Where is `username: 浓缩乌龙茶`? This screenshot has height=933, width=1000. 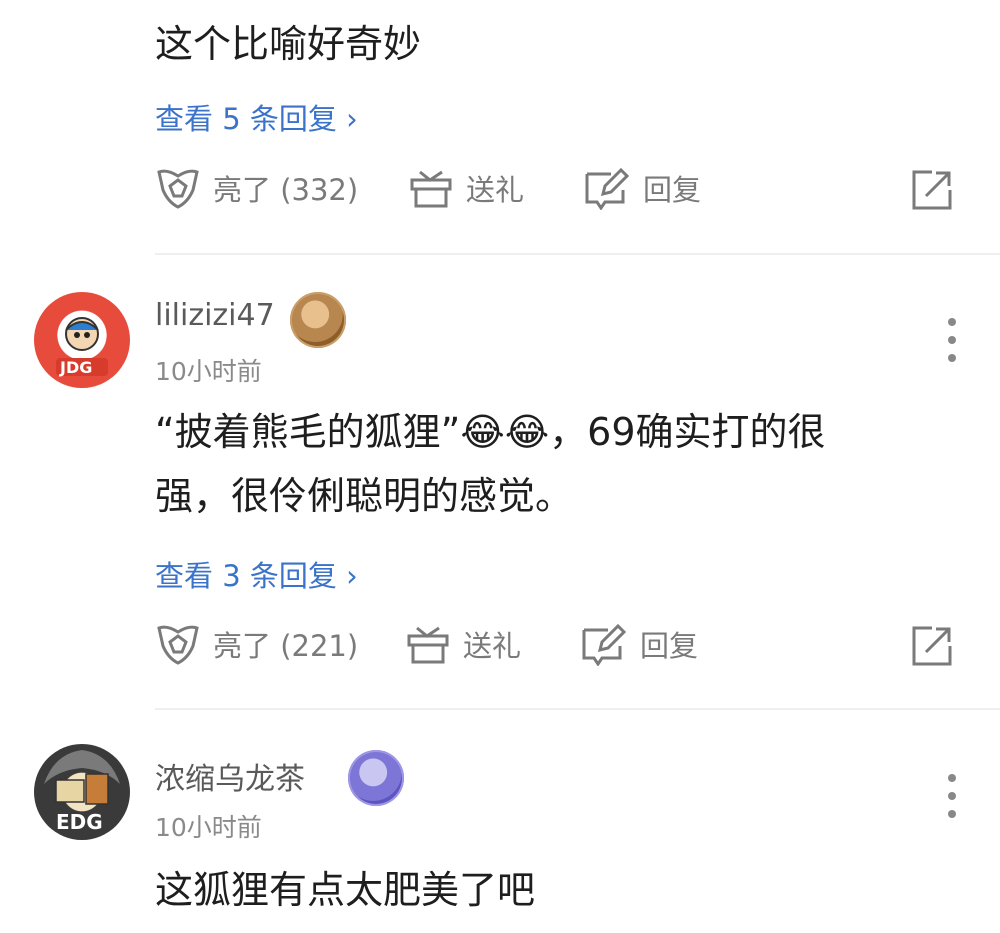
username: 浓缩乌龙茶 is located at coordinates (230, 776).